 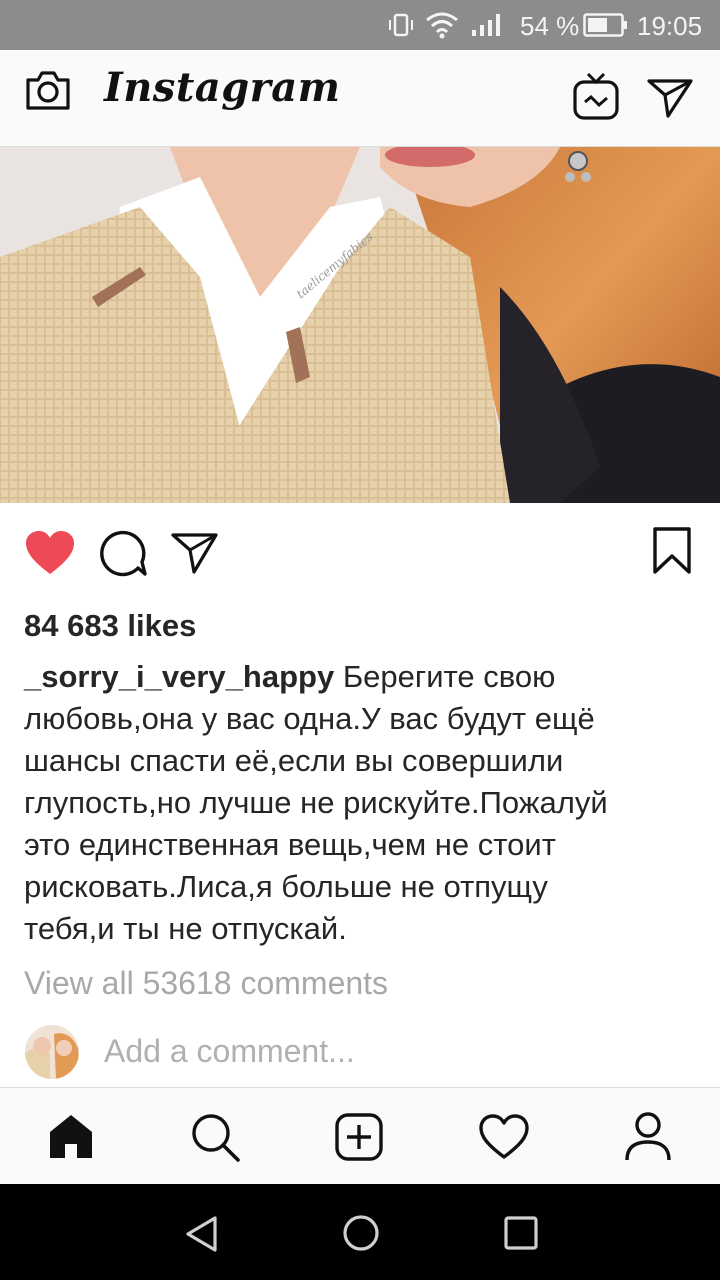 What do you see at coordinates (648, 1136) in the screenshot?
I see `profile-icon` at bounding box center [648, 1136].